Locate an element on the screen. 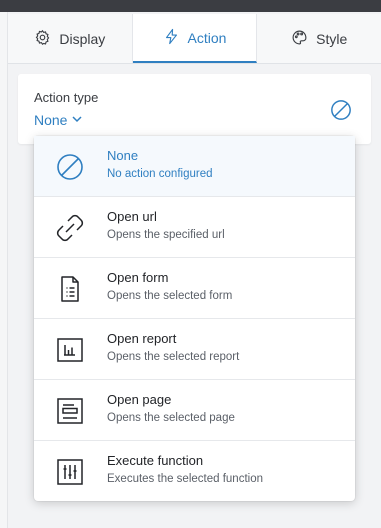 The width and height of the screenshot is (381, 528). action-type-select: None is located at coordinates (58, 119).